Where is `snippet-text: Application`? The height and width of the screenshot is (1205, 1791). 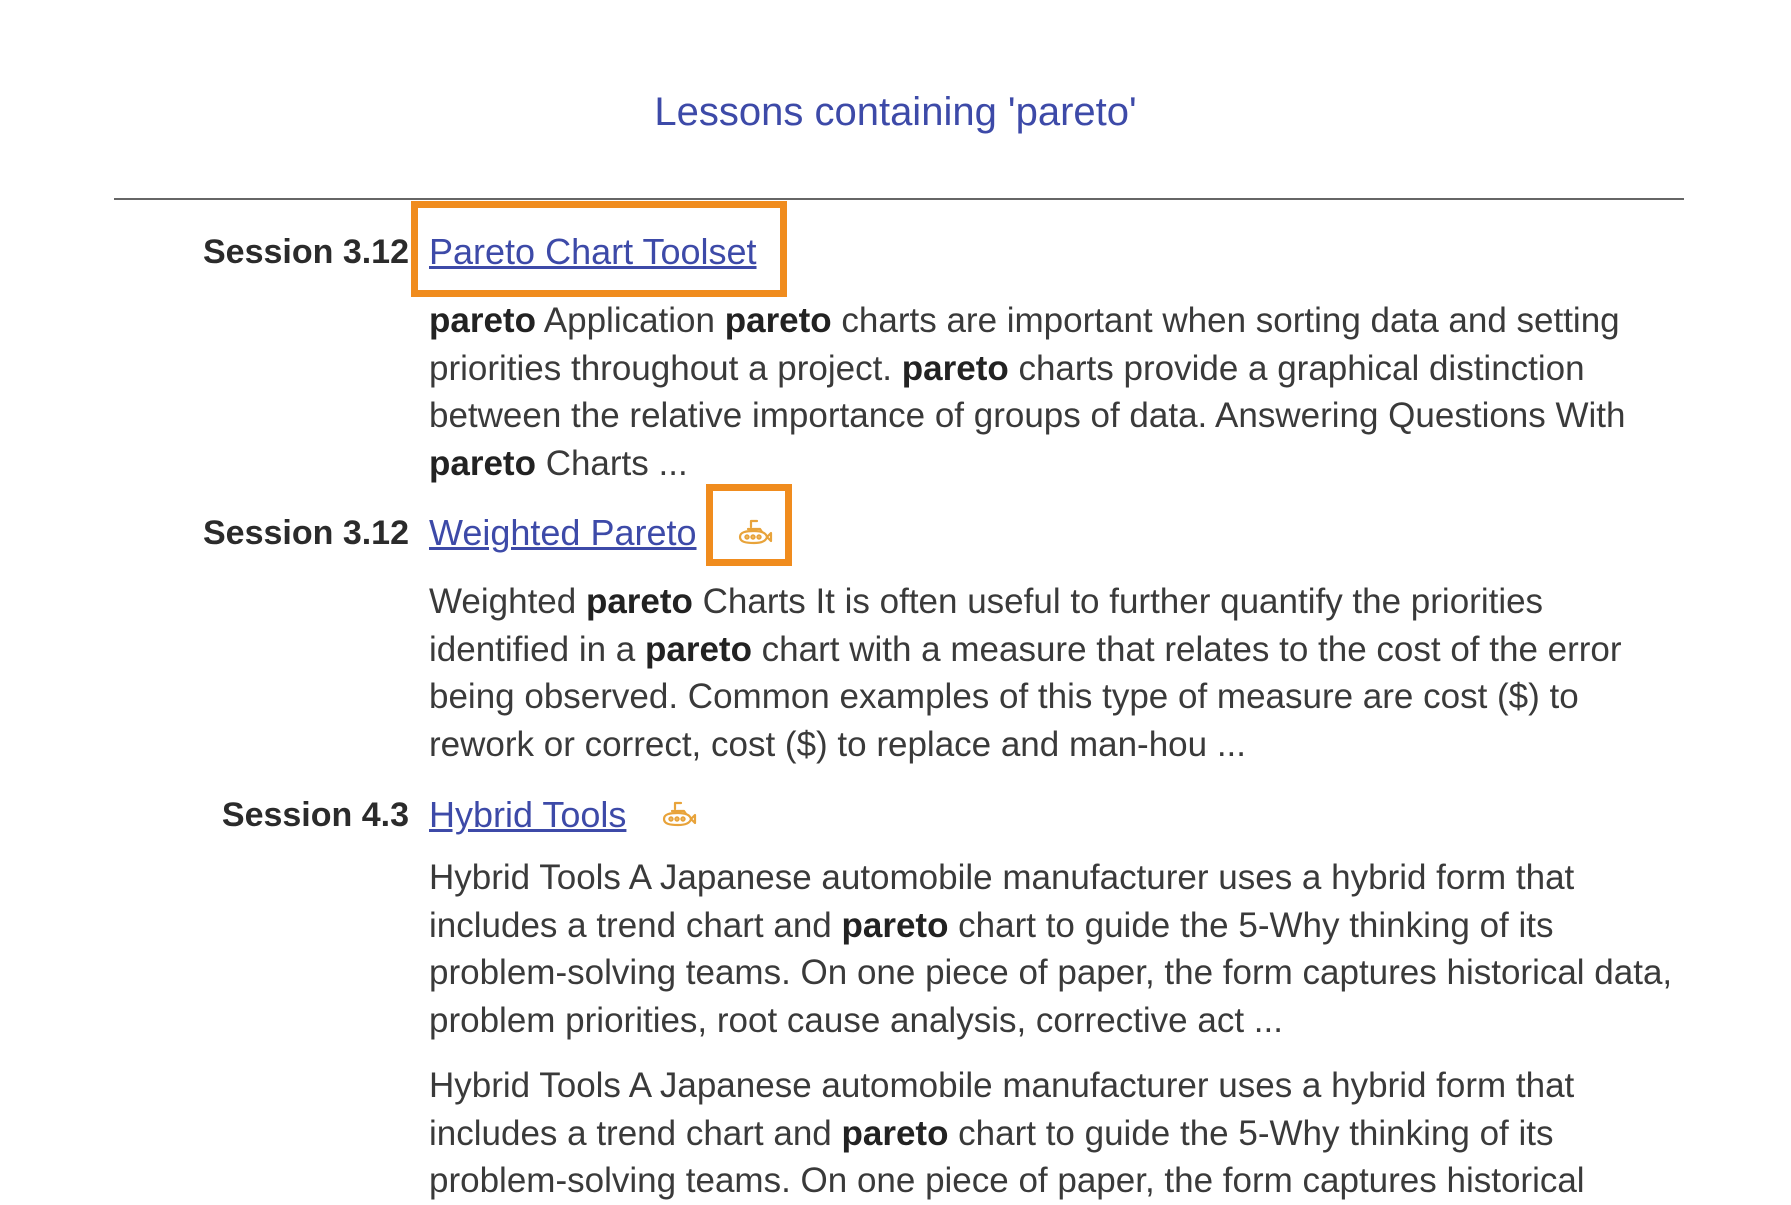 snippet-text: Application is located at coordinates (630, 320).